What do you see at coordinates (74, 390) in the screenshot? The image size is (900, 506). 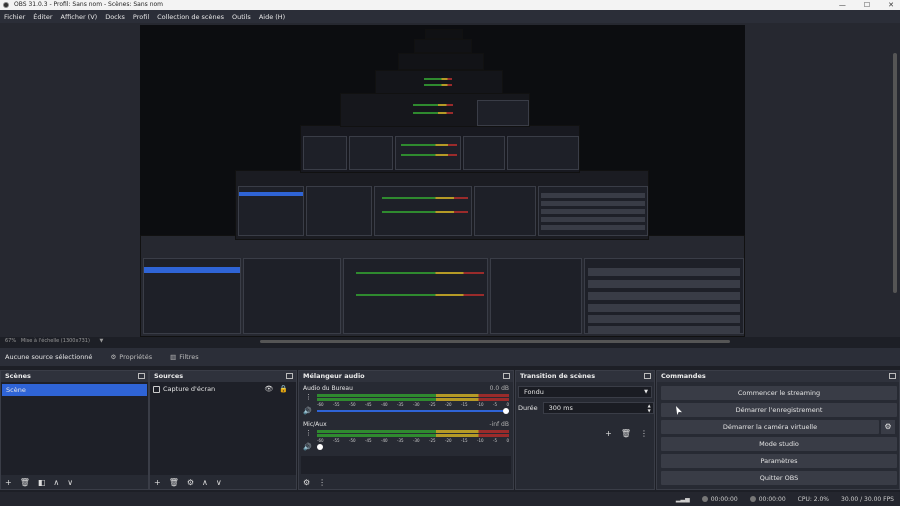 I see `scene-item: Scène` at bounding box center [74, 390].